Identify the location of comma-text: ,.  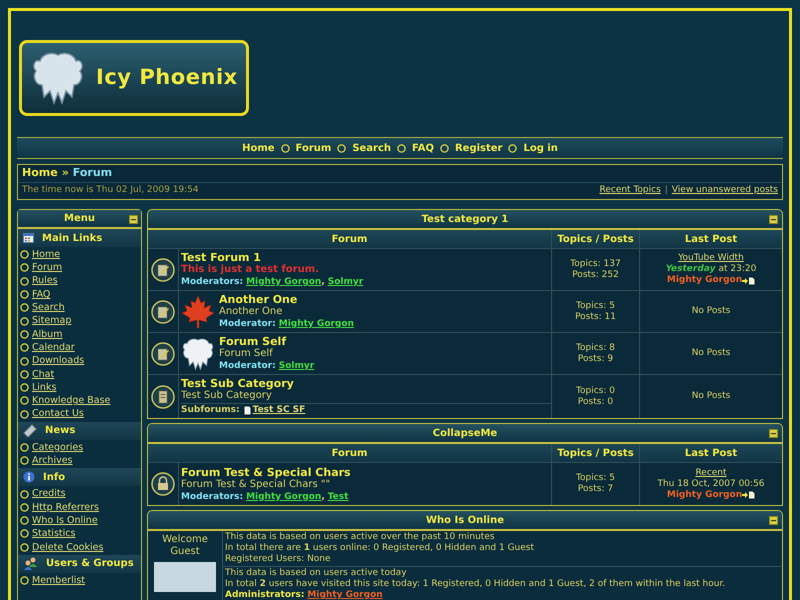
(323, 496).